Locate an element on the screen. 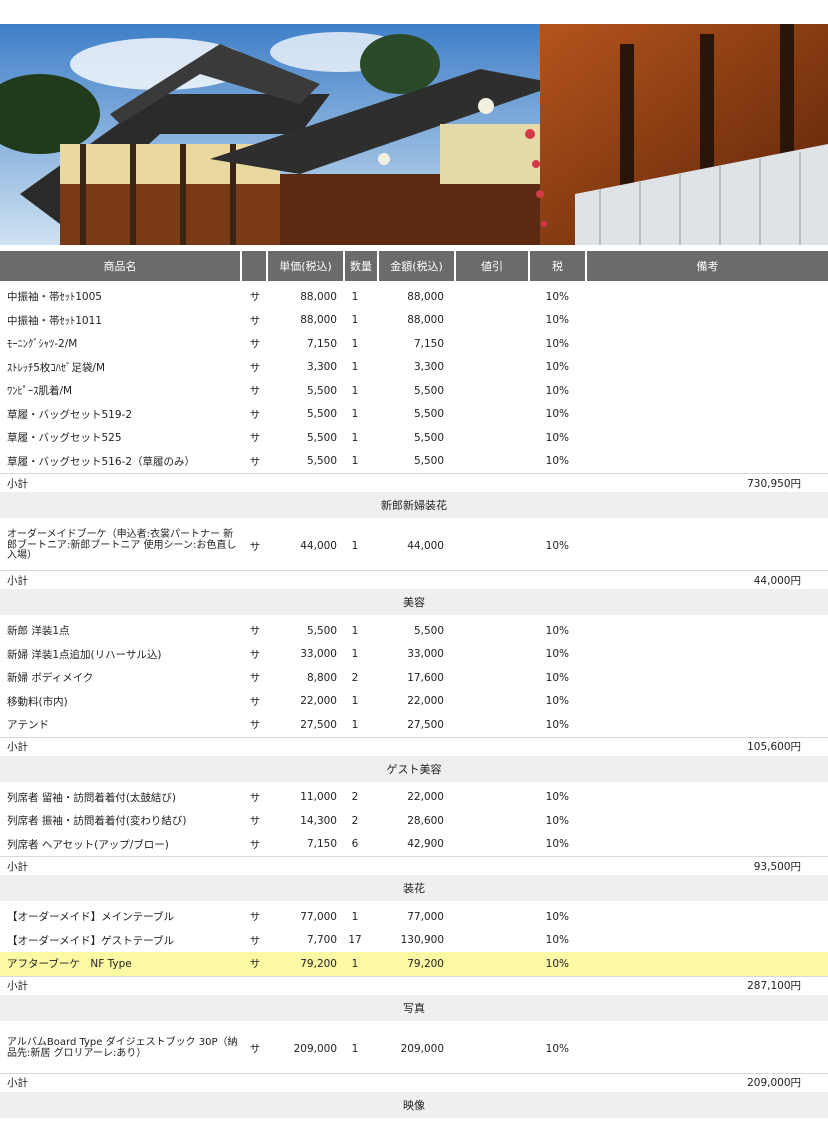  item-amount: 5,500 is located at coordinates (428, 437).